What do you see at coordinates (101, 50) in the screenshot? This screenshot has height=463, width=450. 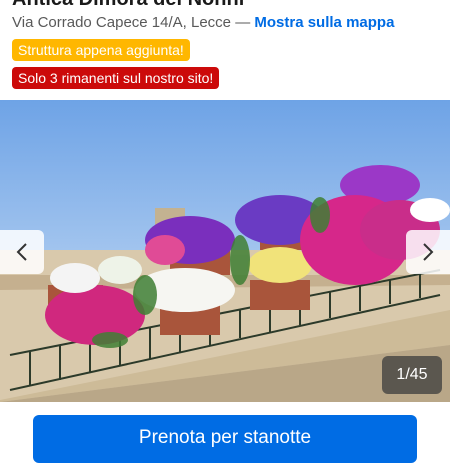 I see `new-property-badge: Struttura appena aggiunta!` at bounding box center [101, 50].